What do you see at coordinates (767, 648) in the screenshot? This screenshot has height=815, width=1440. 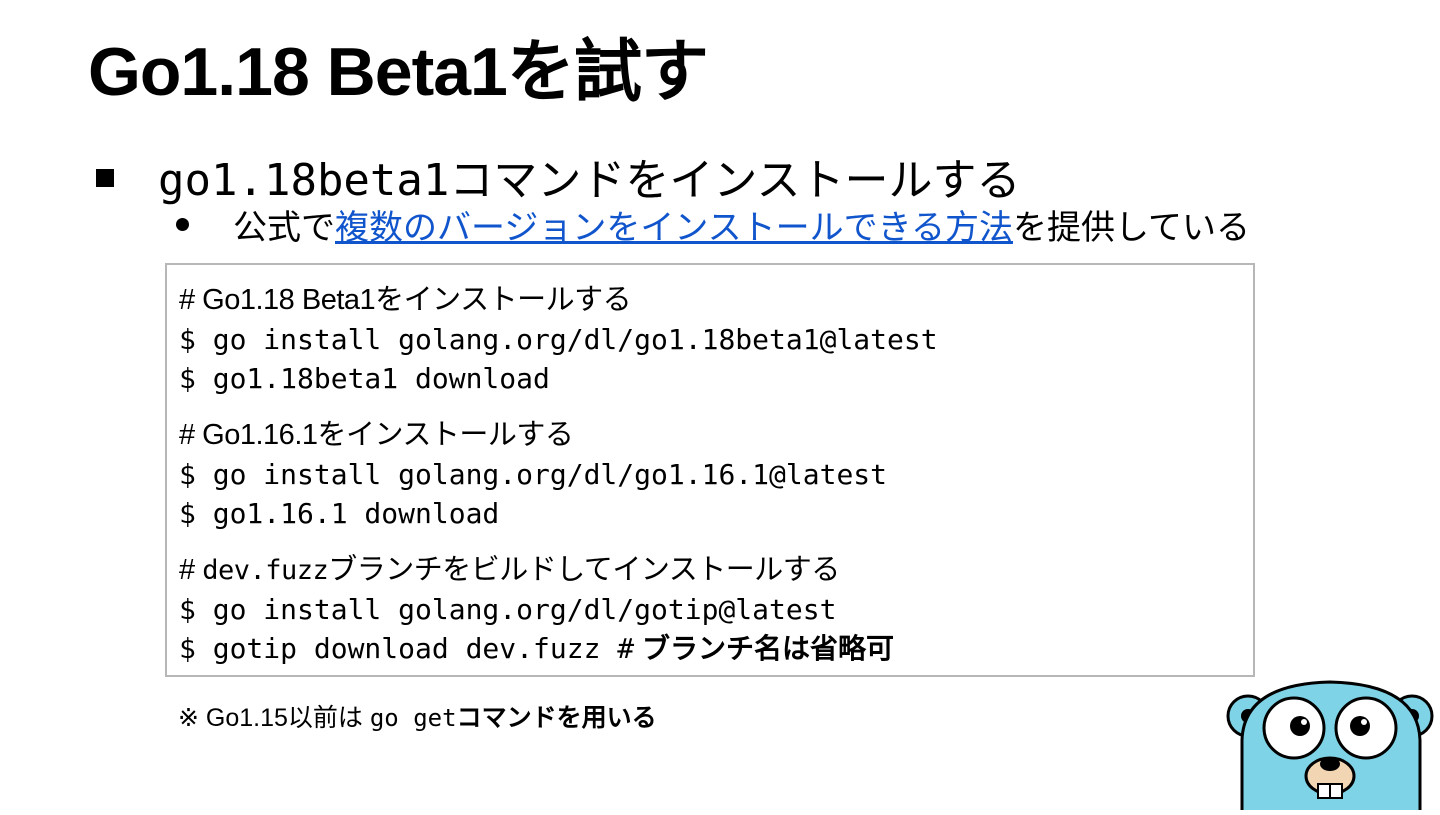 I see `code-line-note: ブランチ名は省略可` at bounding box center [767, 648].